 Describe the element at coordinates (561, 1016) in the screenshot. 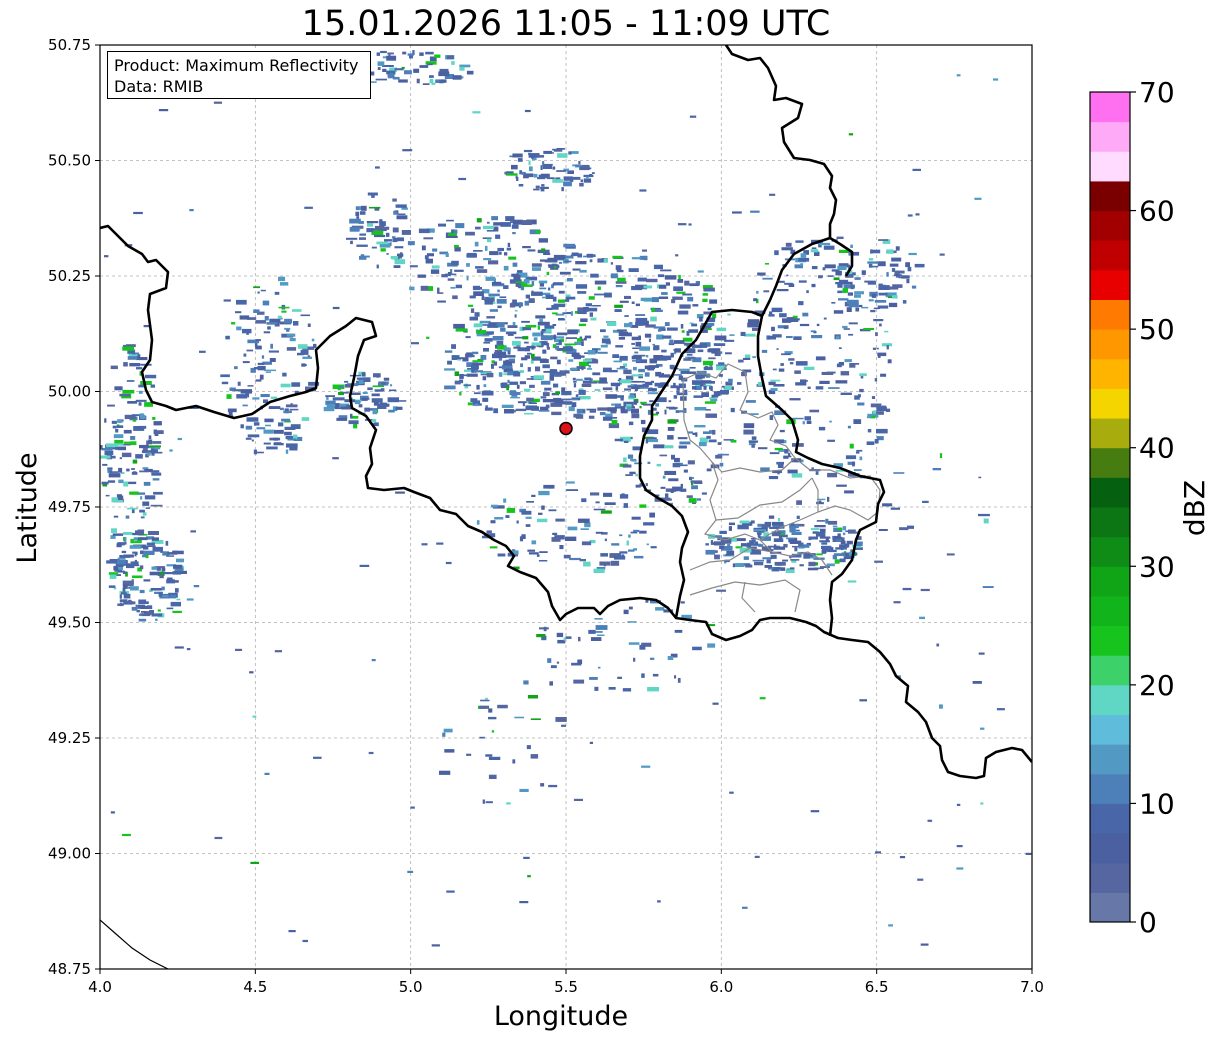

I see `x-axis-title: Longitude` at that location.